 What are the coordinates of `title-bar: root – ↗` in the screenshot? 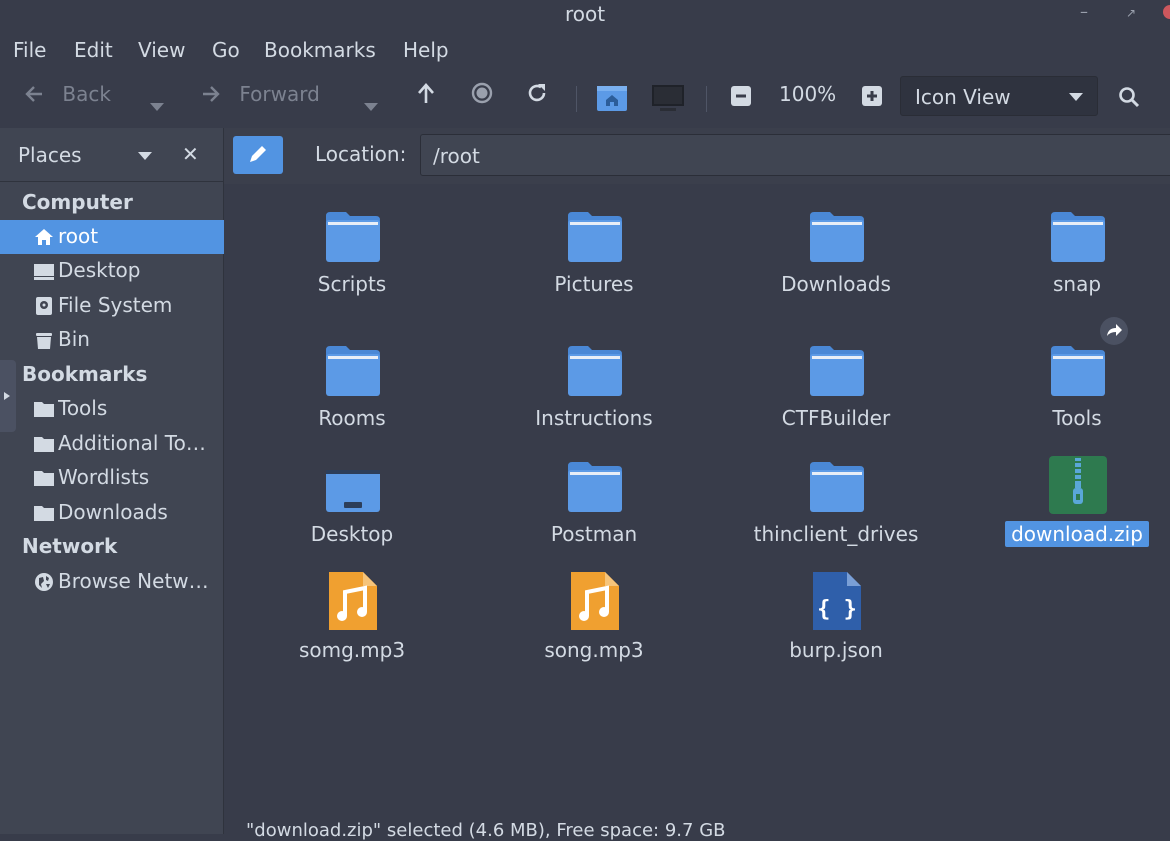 It's located at (585, 15).